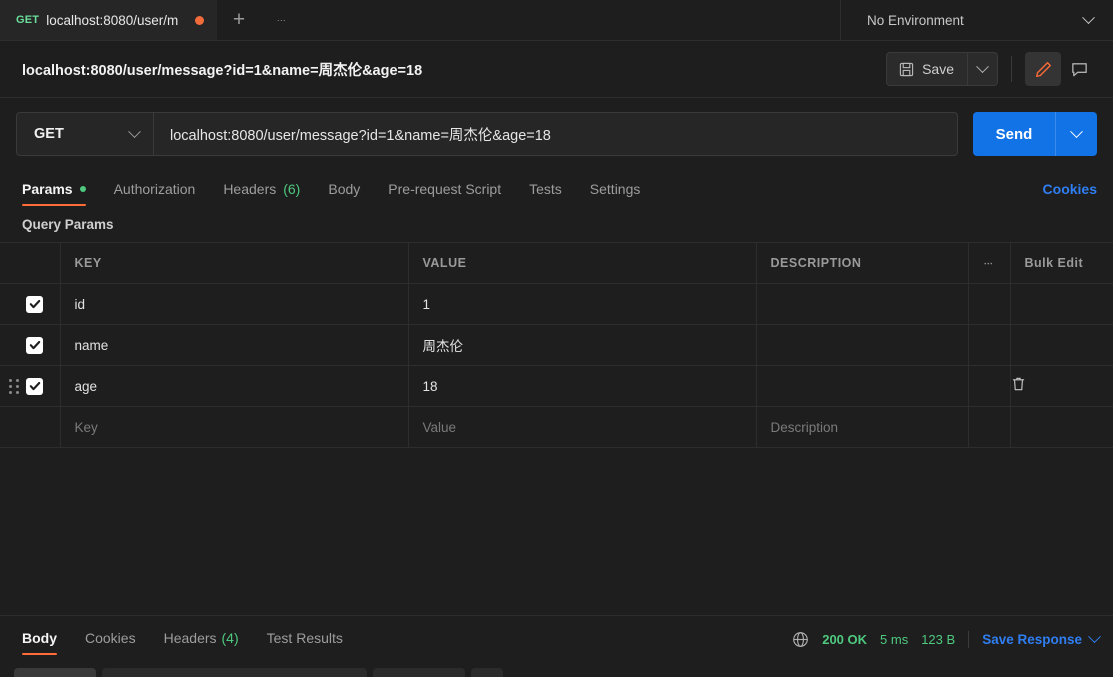 This screenshot has height=677, width=1113. I want to click on tab-headers: Headers (6), so click(261, 193).